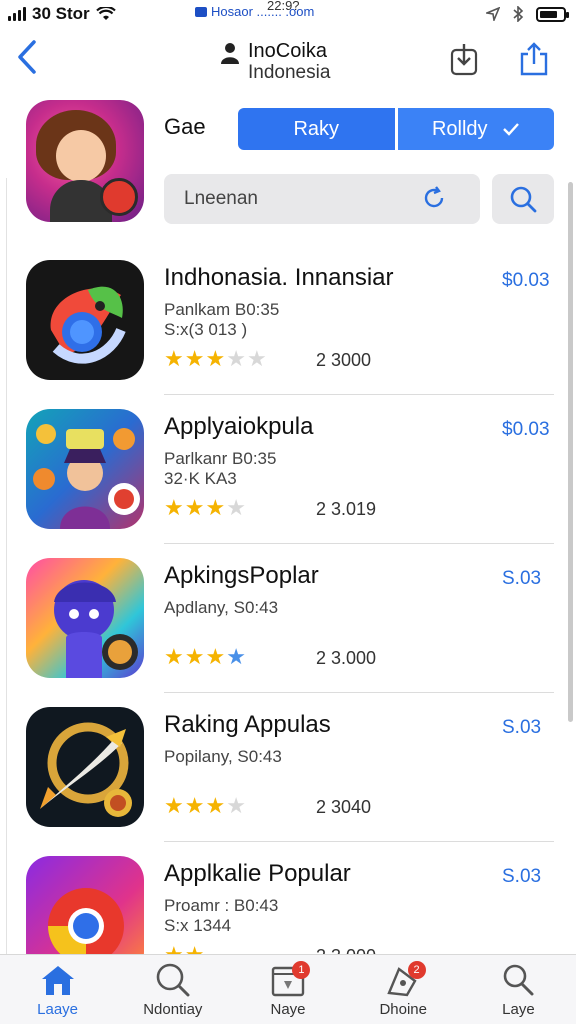  I want to click on carrier-label: 30 Stor, so click(61, 13).